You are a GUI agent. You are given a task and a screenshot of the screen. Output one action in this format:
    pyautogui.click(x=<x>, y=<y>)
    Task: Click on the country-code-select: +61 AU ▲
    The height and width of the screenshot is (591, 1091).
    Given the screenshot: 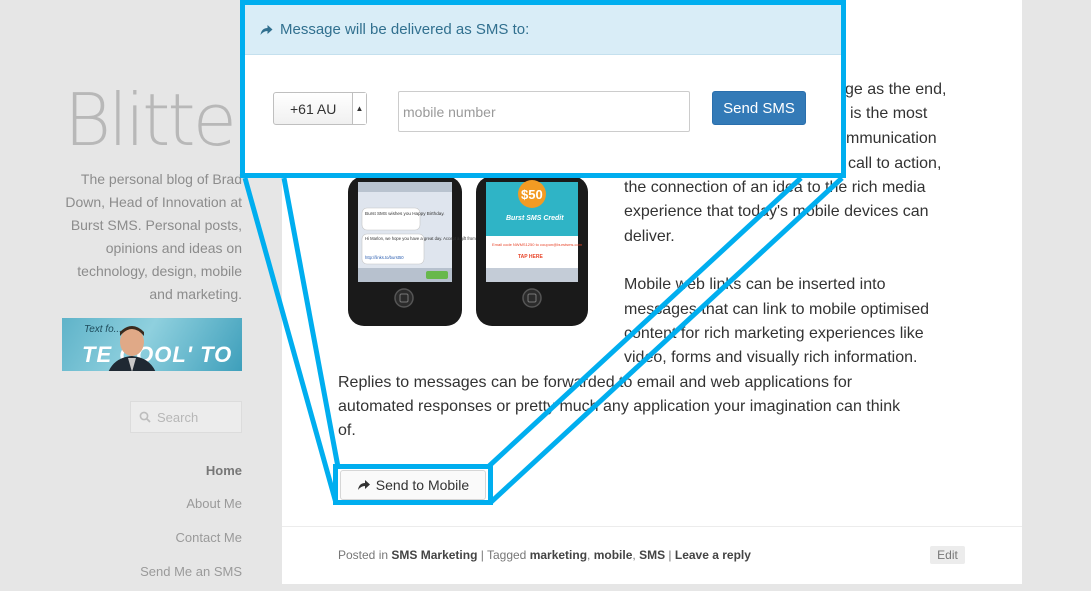 What is the action you would take?
    pyautogui.click(x=320, y=108)
    